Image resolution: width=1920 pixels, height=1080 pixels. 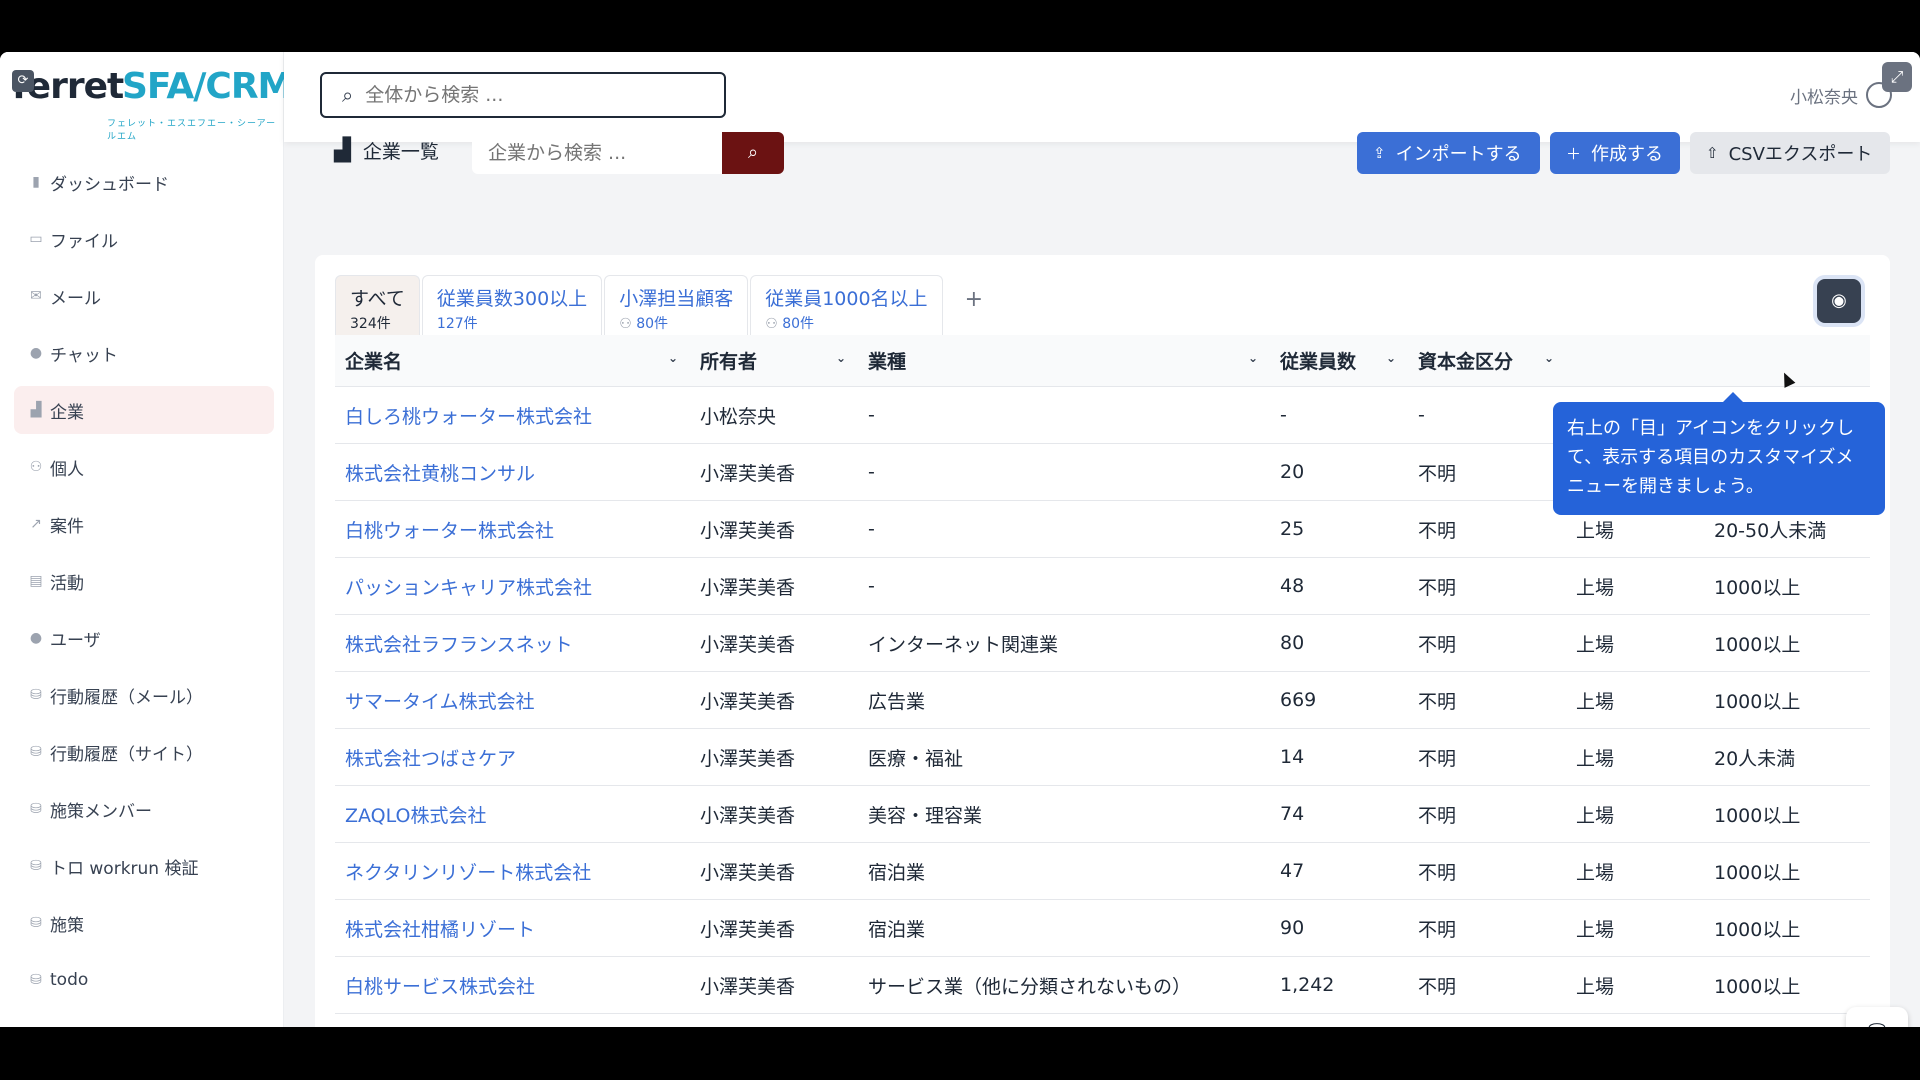 What do you see at coordinates (974, 305) in the screenshot?
I see `add-tab-icon: +` at bounding box center [974, 305].